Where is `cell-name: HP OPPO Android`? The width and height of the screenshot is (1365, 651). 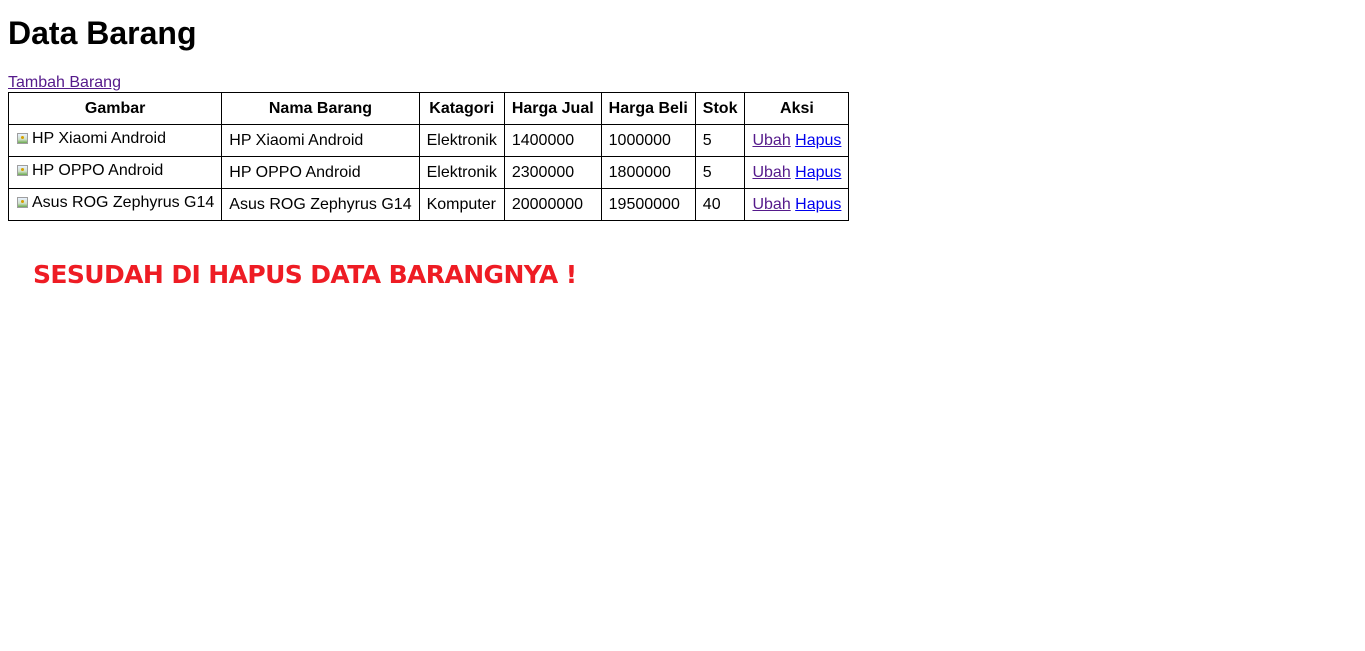 cell-name: HP OPPO Android is located at coordinates (320, 172).